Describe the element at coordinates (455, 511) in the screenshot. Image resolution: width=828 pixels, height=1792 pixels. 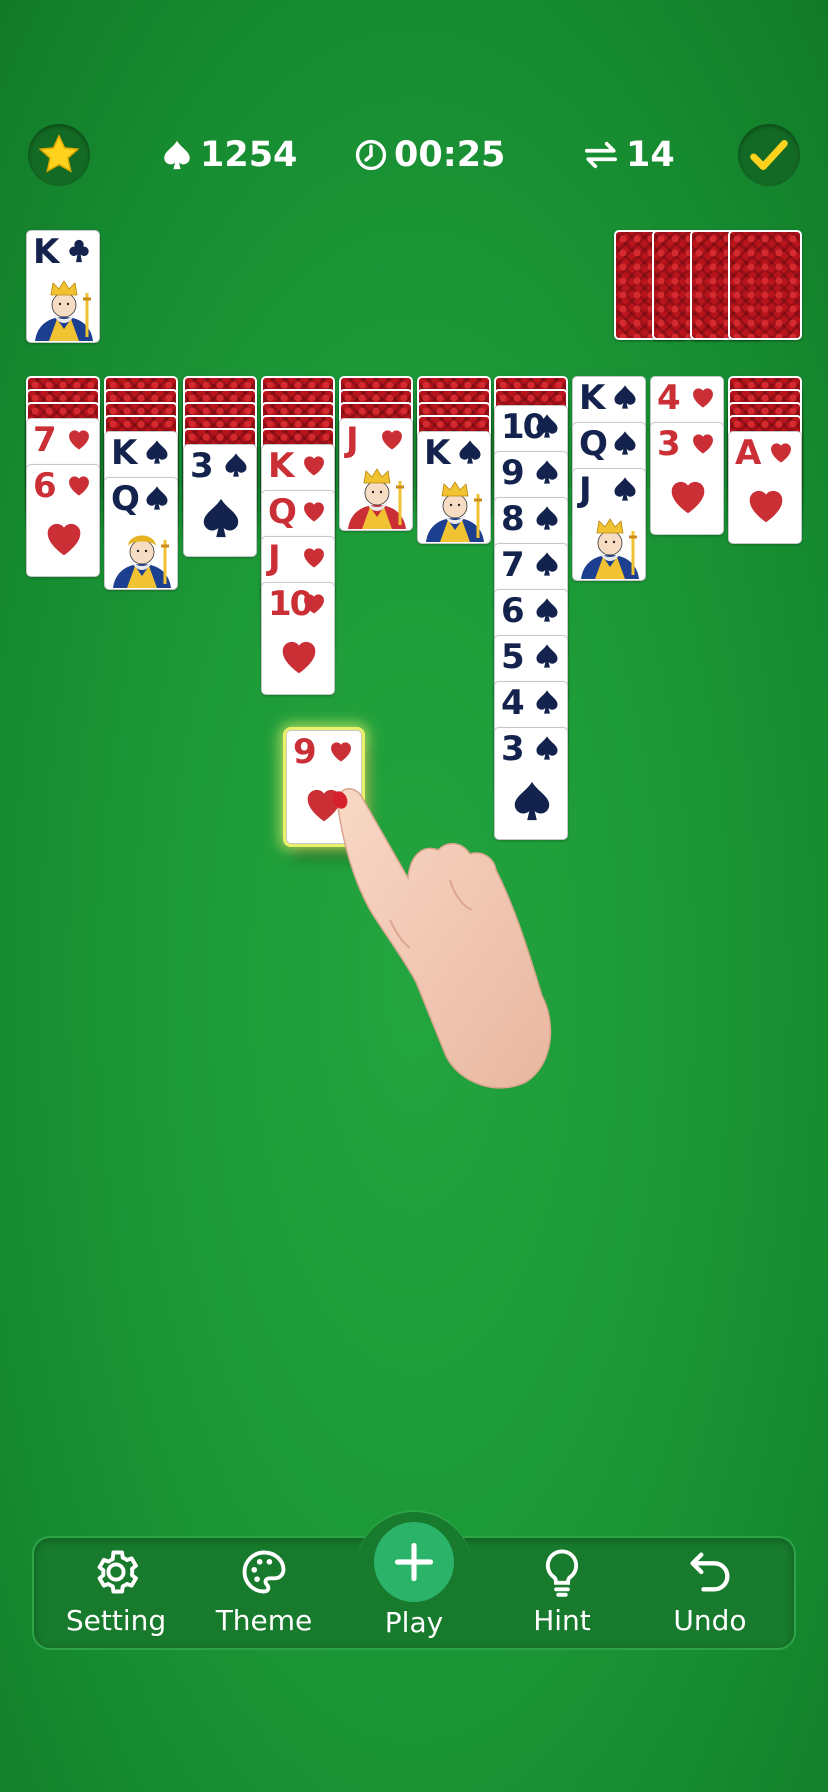
I see `king-portrait-icon` at that location.